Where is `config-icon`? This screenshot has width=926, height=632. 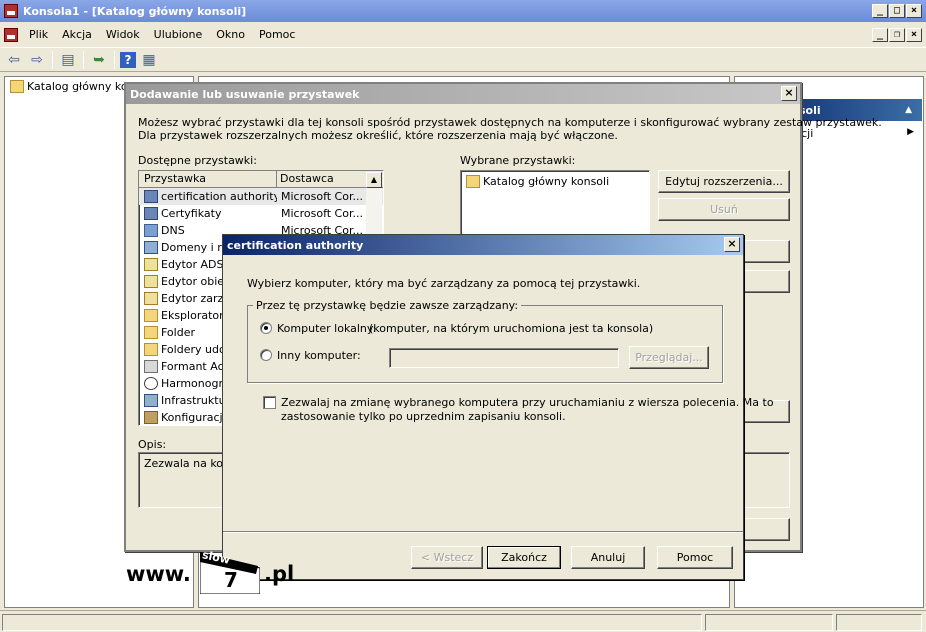
config-icon is located at coordinates (151, 417).